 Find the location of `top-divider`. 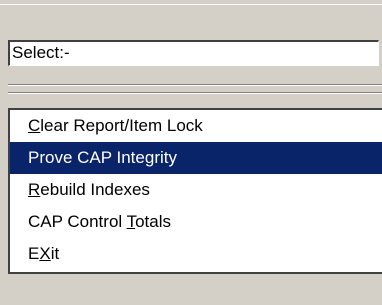

top-divider is located at coordinates (191, 4).